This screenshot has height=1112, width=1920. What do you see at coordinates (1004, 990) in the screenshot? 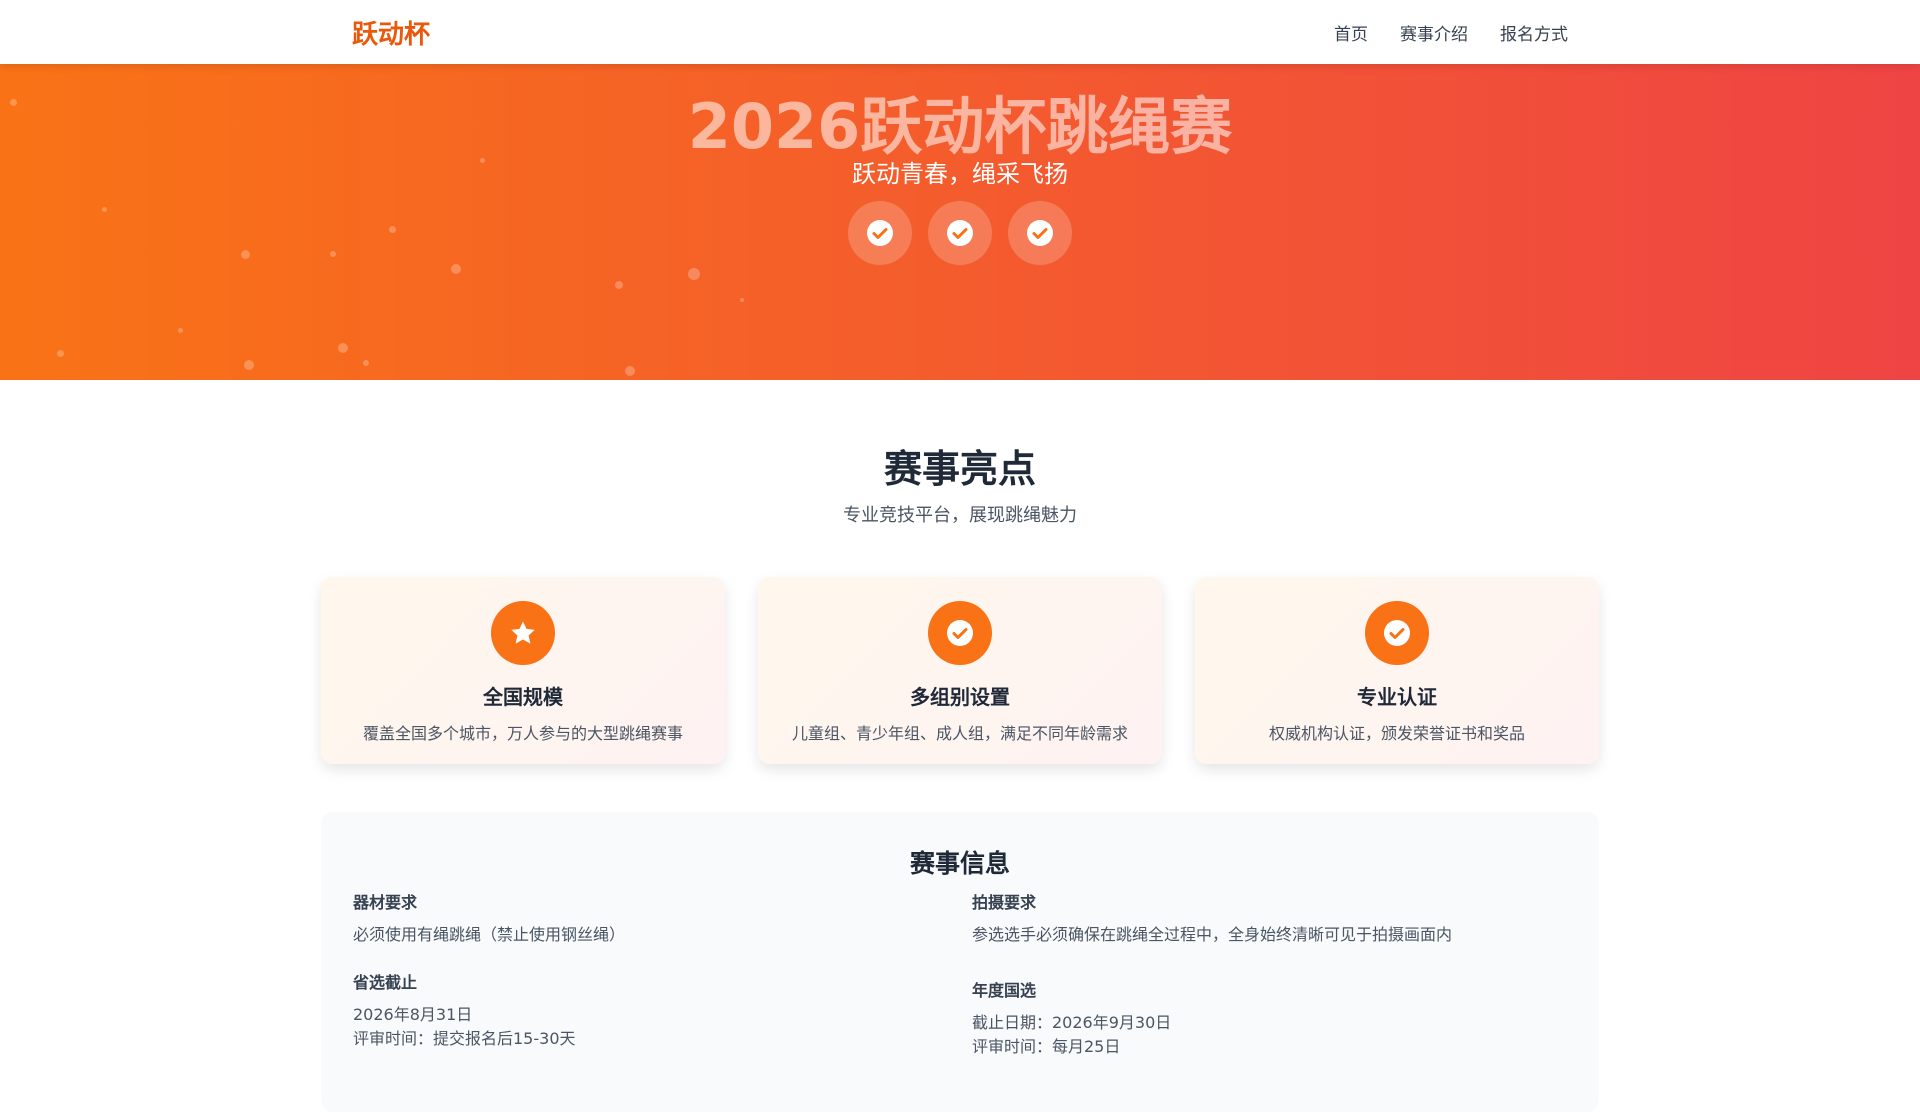
I see `info-label: 年度国选` at bounding box center [1004, 990].